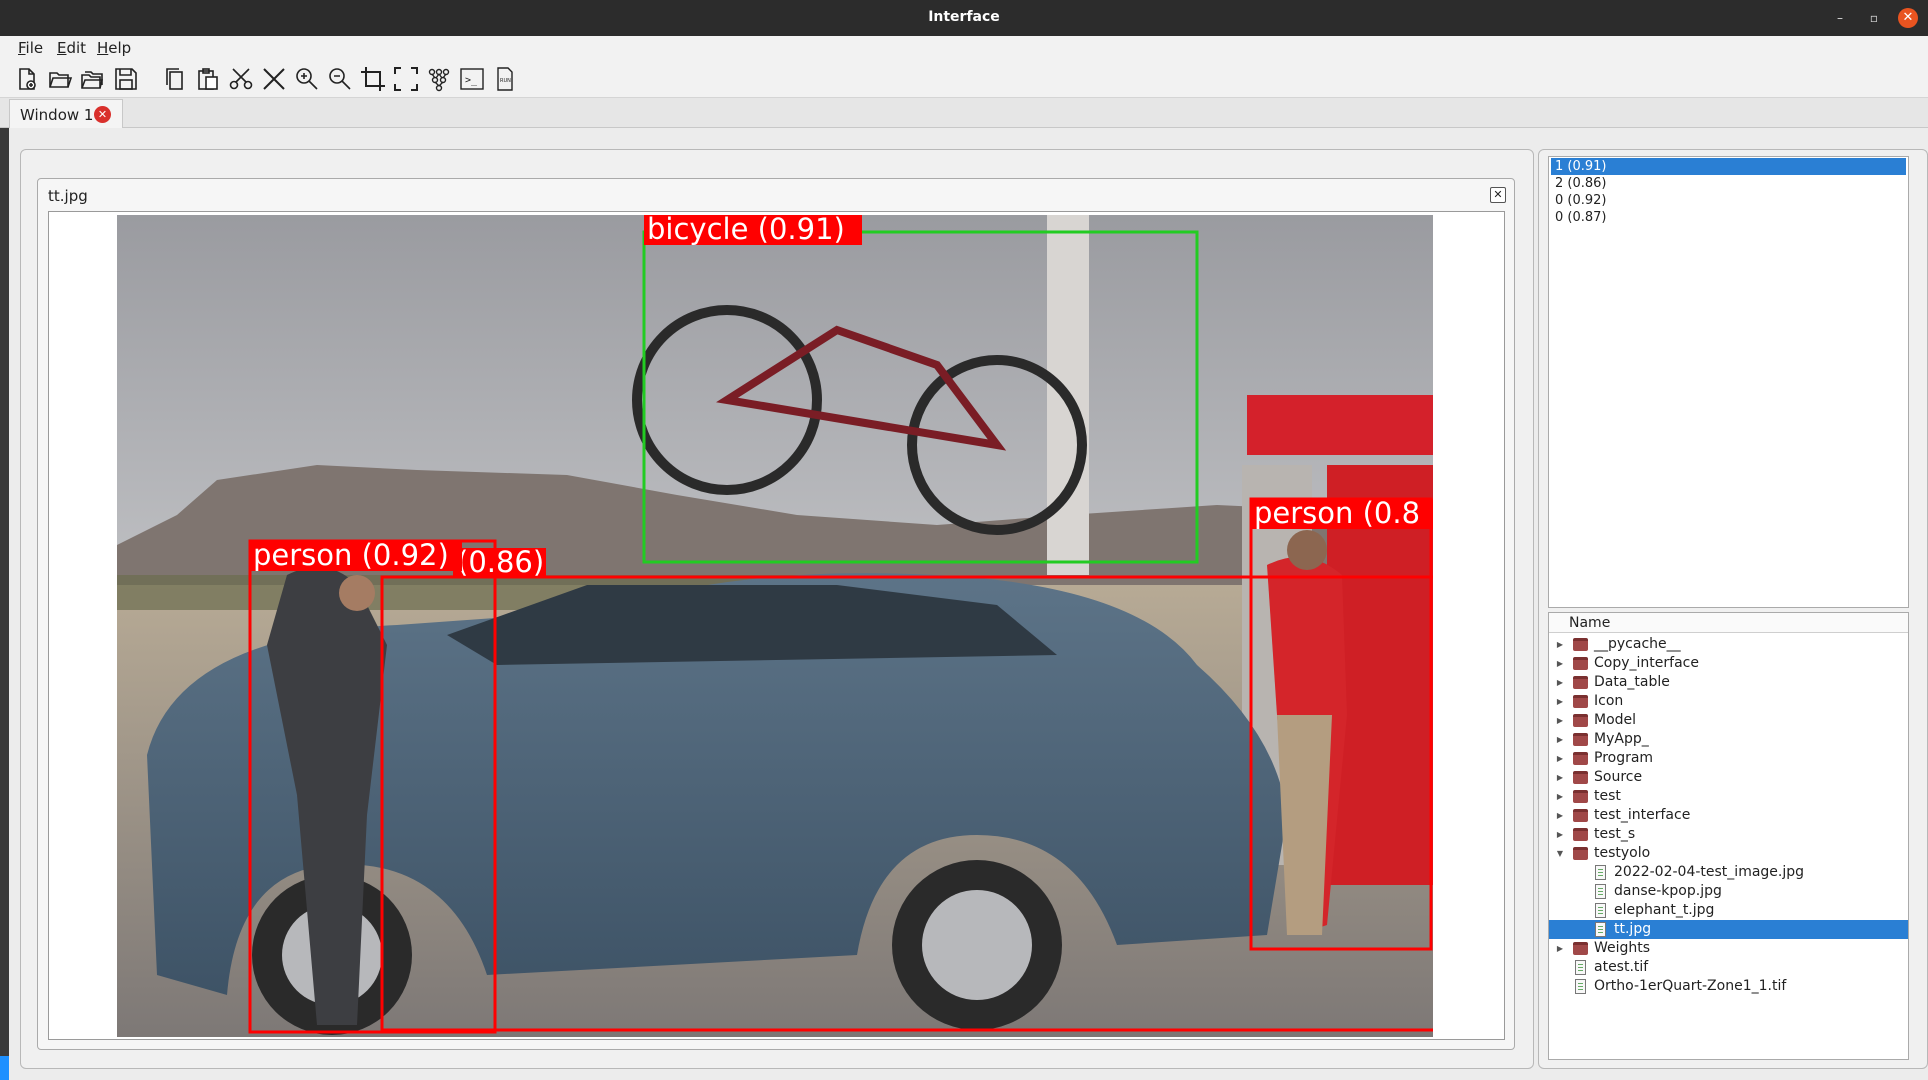 The image size is (1928, 1080). What do you see at coordinates (1560, 853) in the screenshot?
I see `expanded-arrow-icon: ▼` at bounding box center [1560, 853].